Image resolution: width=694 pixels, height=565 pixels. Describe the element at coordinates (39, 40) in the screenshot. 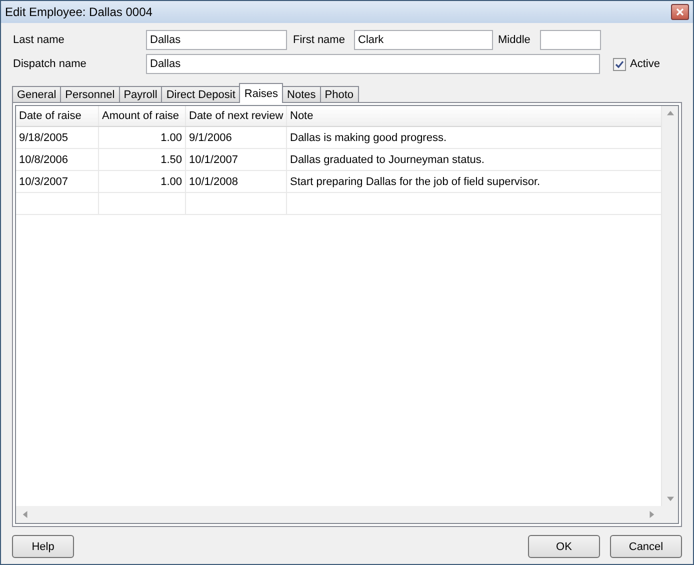

I see `field-label: Last name` at that location.